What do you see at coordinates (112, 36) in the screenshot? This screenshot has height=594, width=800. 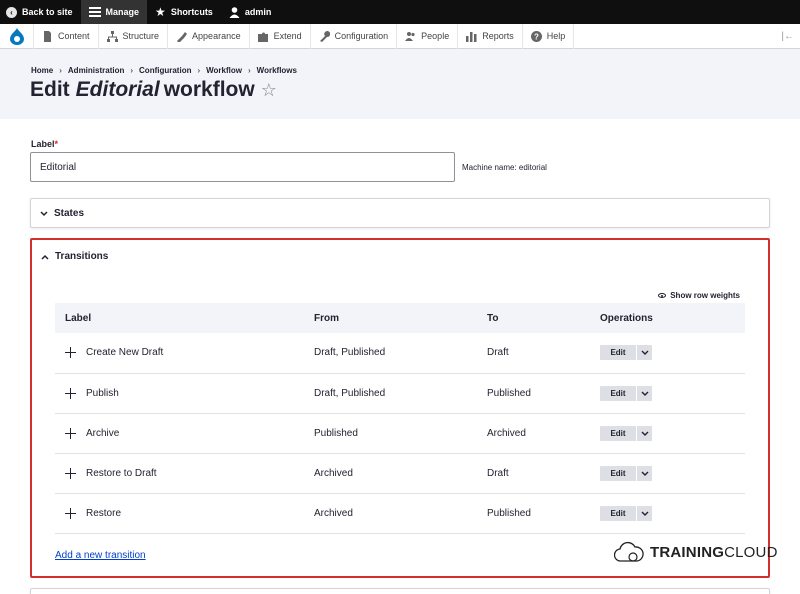 I see `structure-icon` at bounding box center [112, 36].